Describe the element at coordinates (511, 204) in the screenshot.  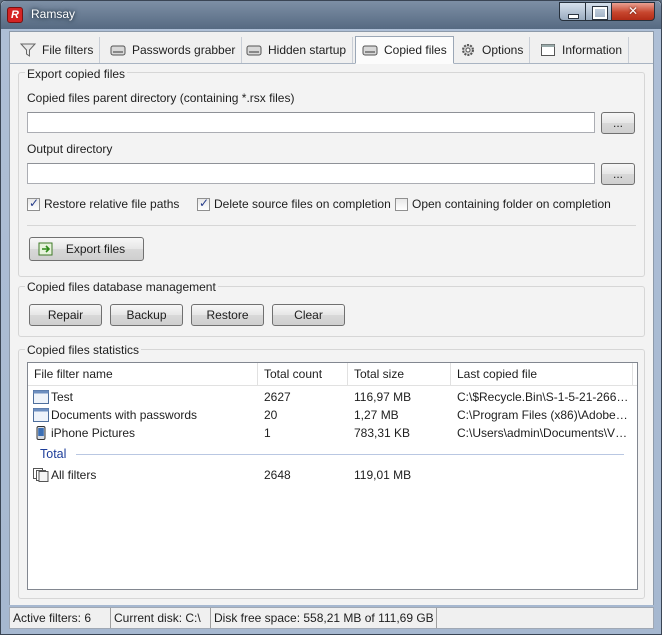
I see `checkbox-label: Open containing folder on completion` at that location.